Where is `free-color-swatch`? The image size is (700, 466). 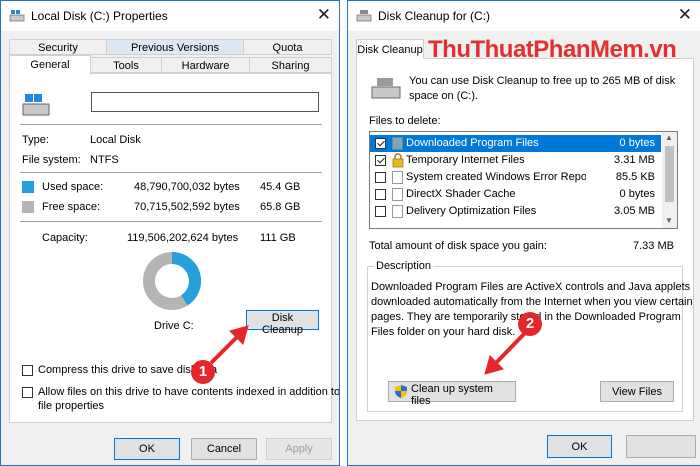 free-color-swatch is located at coordinates (28, 207).